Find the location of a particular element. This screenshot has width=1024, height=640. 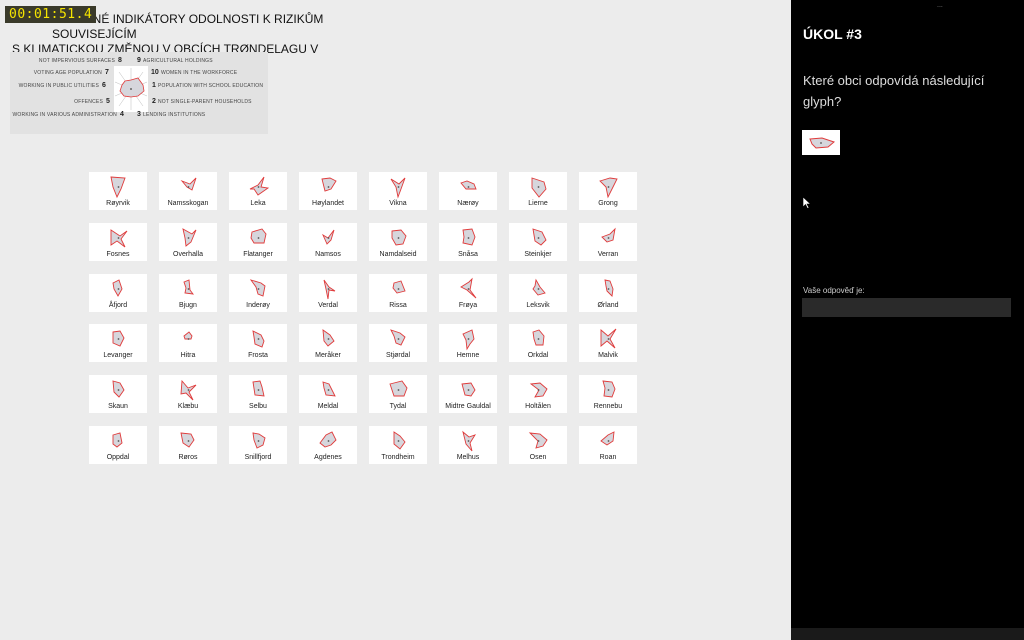

glyph-card-name: Hemne is located at coordinates (468, 356).